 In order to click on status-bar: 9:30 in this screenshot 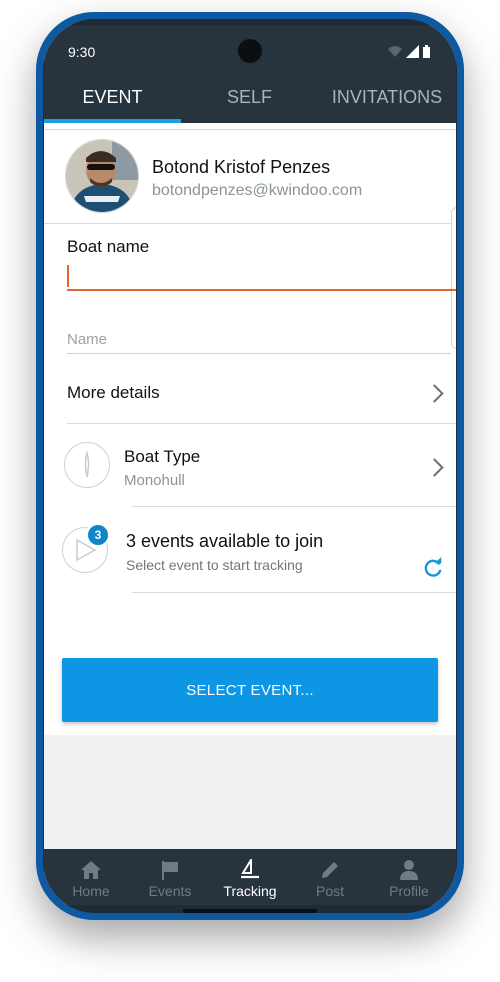, I will do `click(250, 48)`.